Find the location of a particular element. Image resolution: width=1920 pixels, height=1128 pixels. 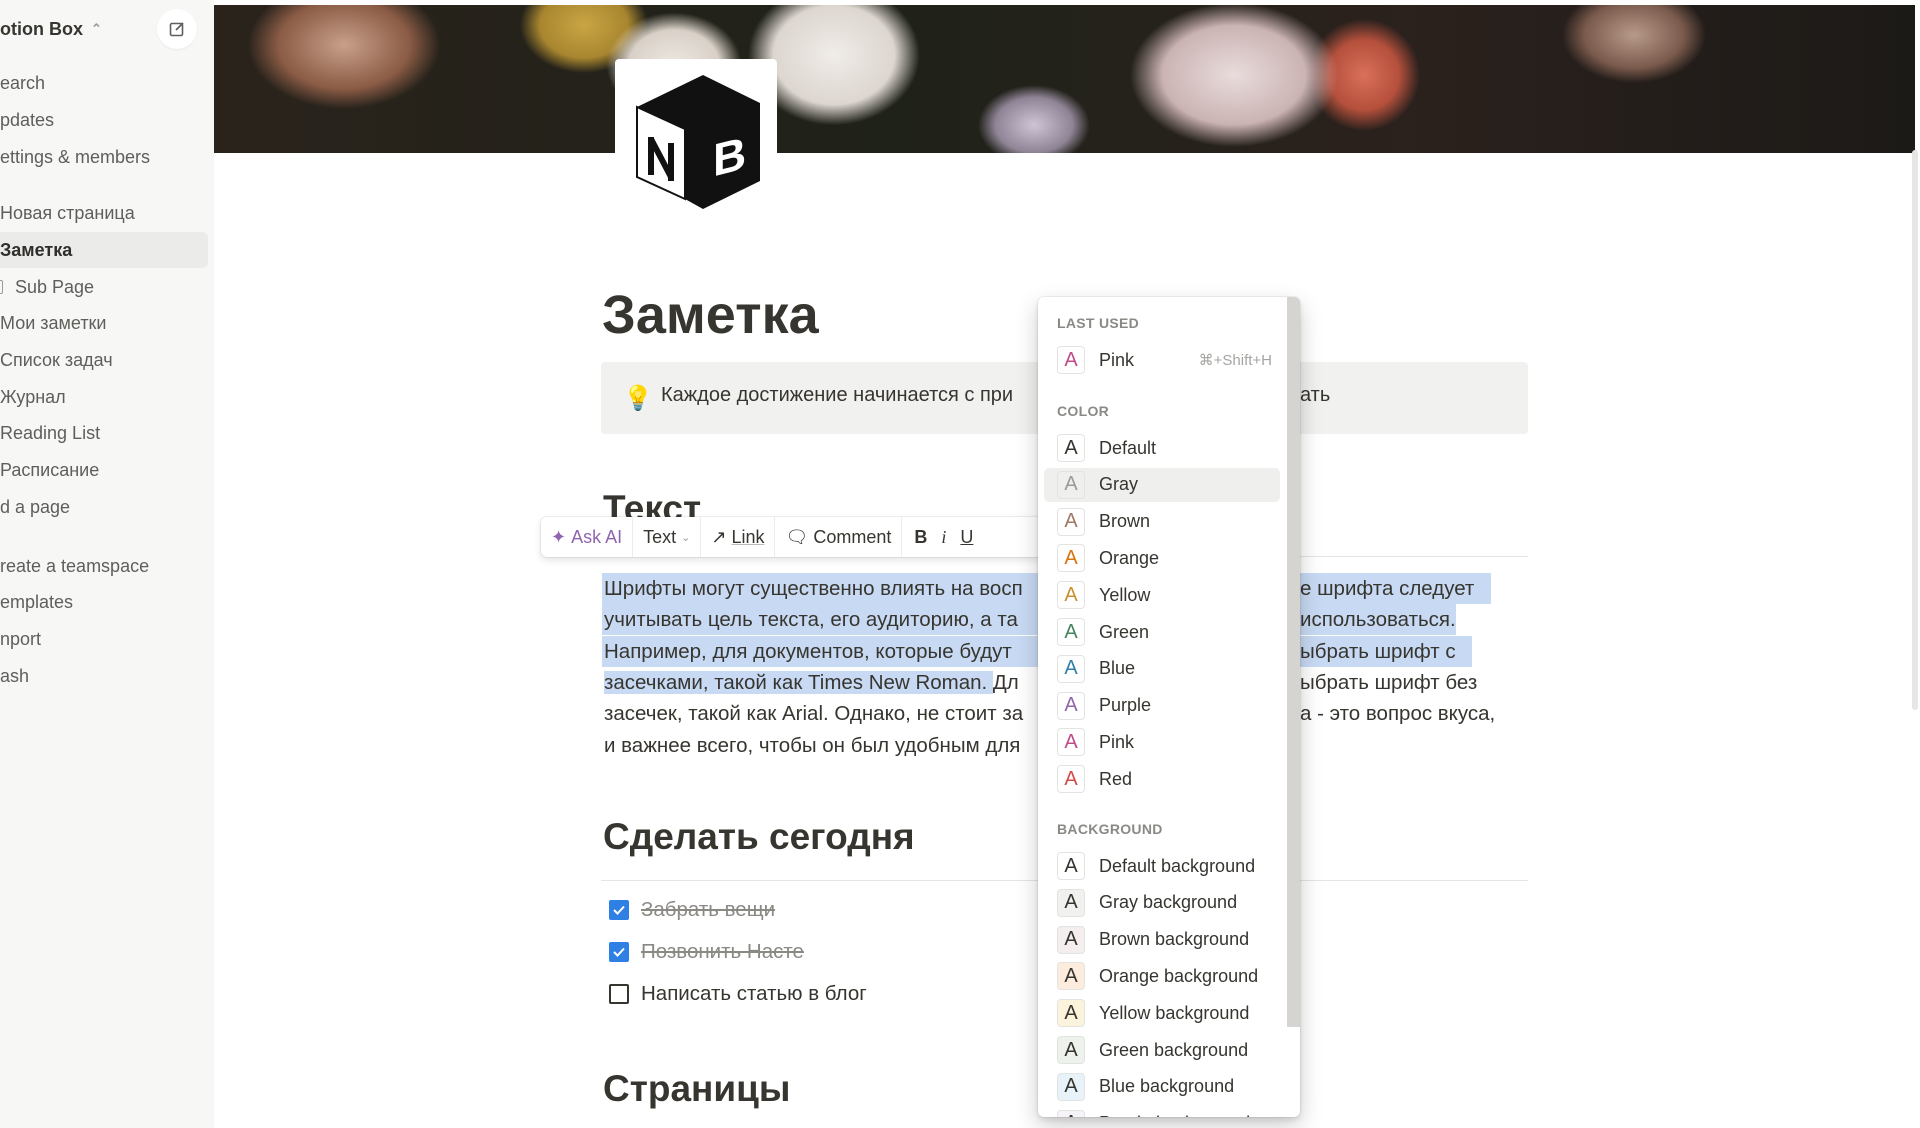

color-option-blue: A Blue is located at coordinates (1162, 669).